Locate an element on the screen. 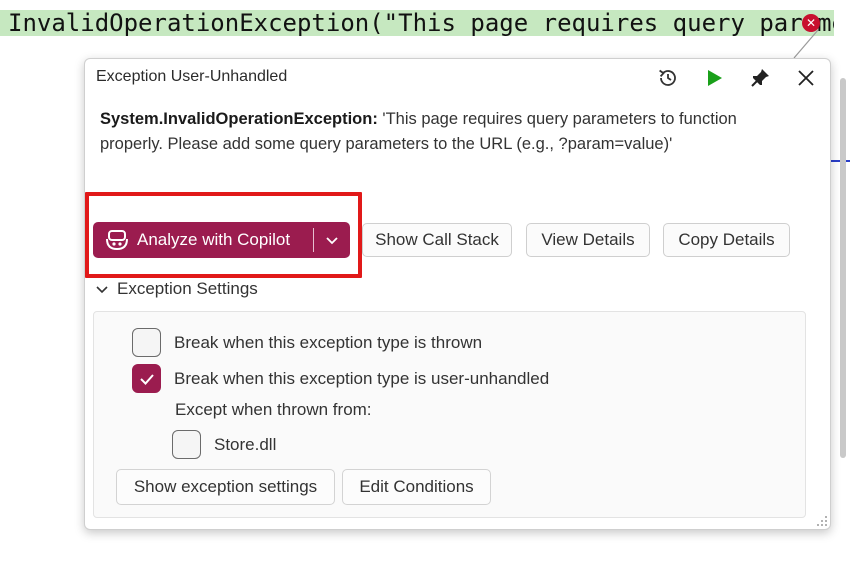 The height and width of the screenshot is (565, 850). module-label: Store.dll is located at coordinates (245, 444).